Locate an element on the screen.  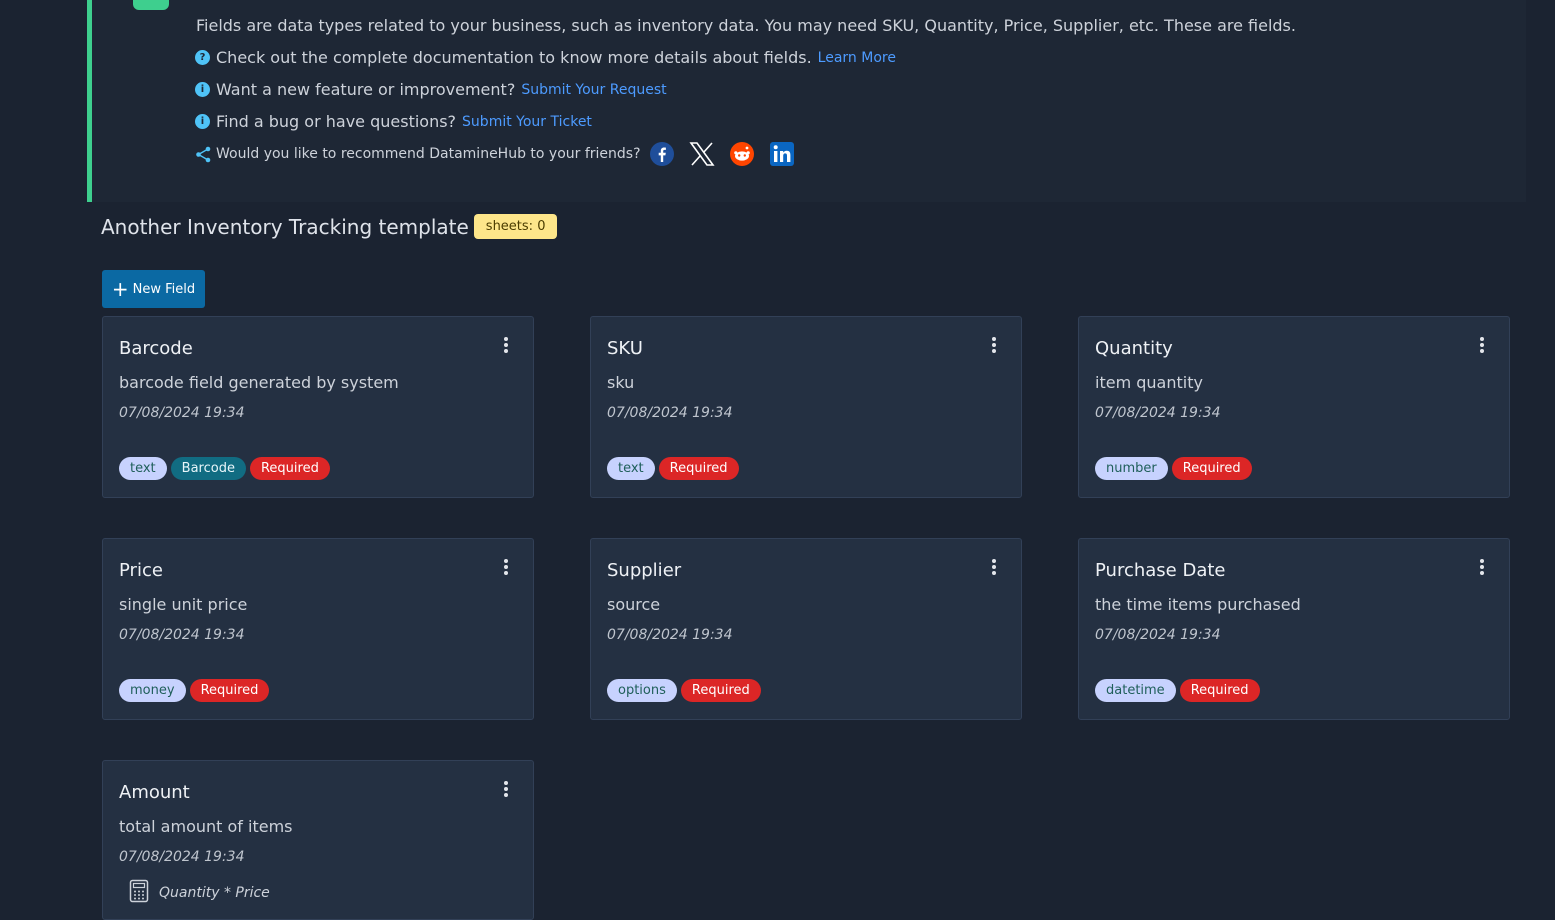
field-description: sku is located at coordinates (621, 382).